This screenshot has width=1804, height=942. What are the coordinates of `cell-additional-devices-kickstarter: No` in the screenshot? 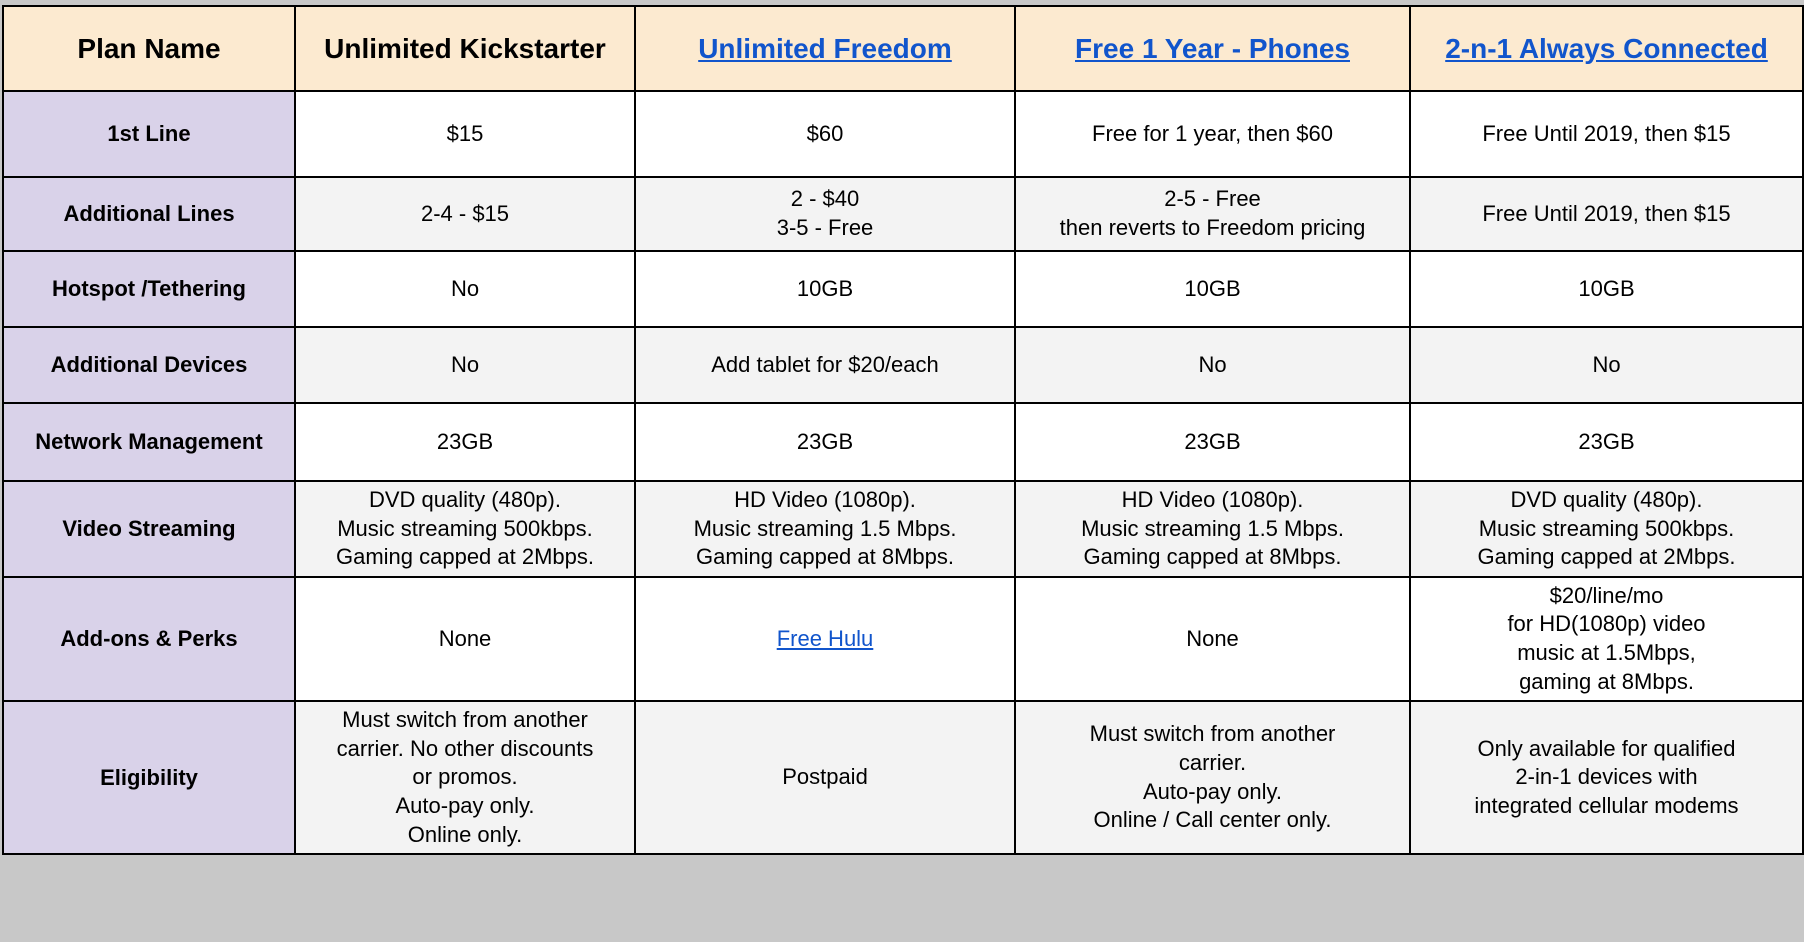 It's located at (465, 365).